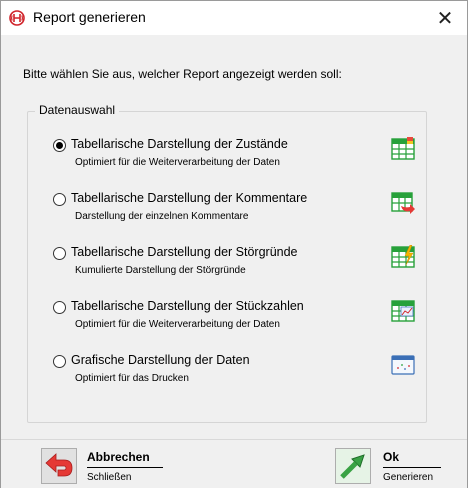 This screenshot has width=468, height=488. Describe the element at coordinates (184, 252) in the screenshot. I see `option-title: Tabellarische Darstellung der Störgründe` at that location.